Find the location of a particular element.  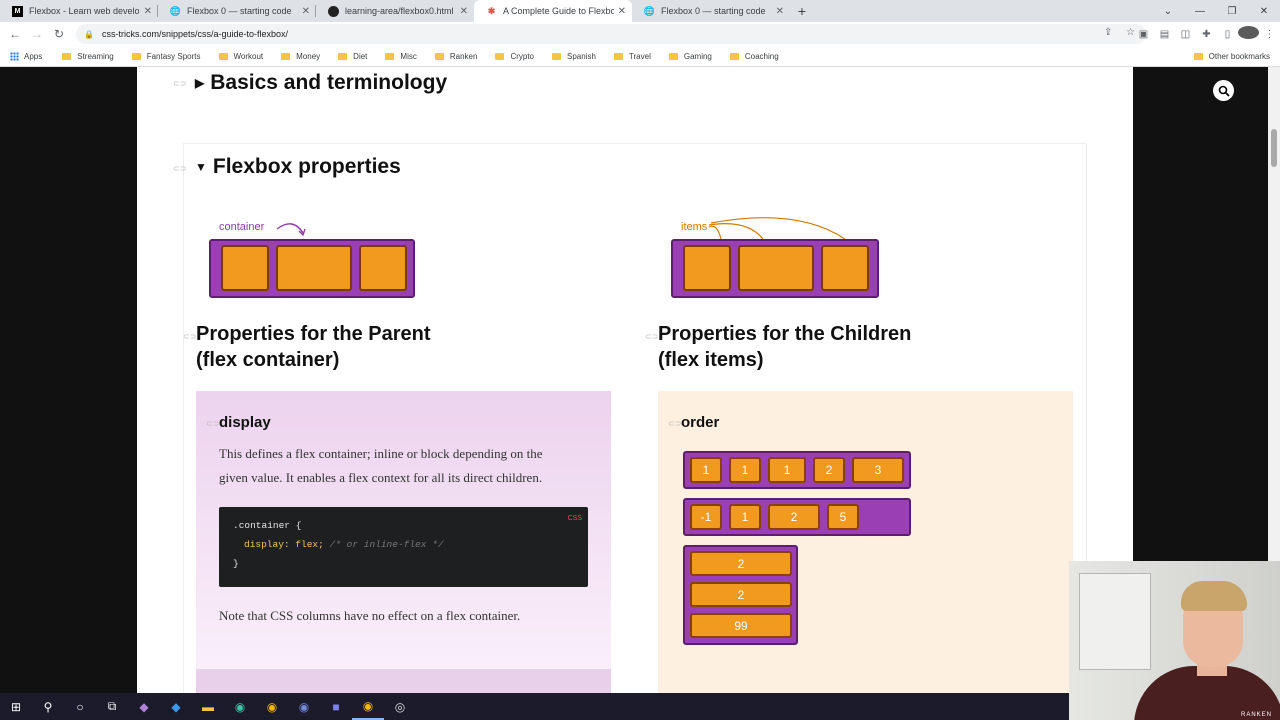

extensions-area: ▣ ▤ ◫ ✚ ▯ ⋮ is located at coordinates (1206, 34).